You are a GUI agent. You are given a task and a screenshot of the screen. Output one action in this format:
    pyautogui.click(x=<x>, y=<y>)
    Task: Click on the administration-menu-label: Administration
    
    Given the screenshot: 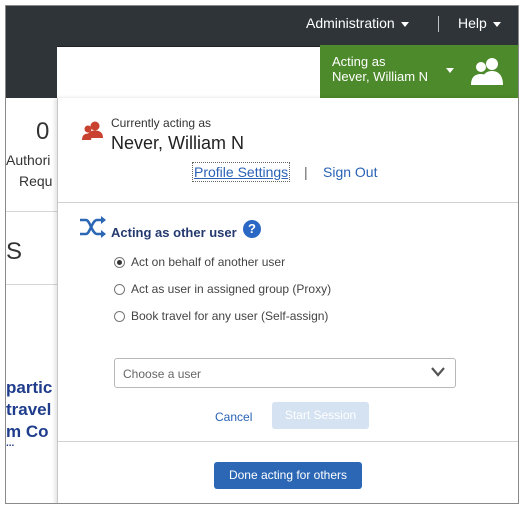 What is the action you would take?
    pyautogui.click(x=350, y=23)
    